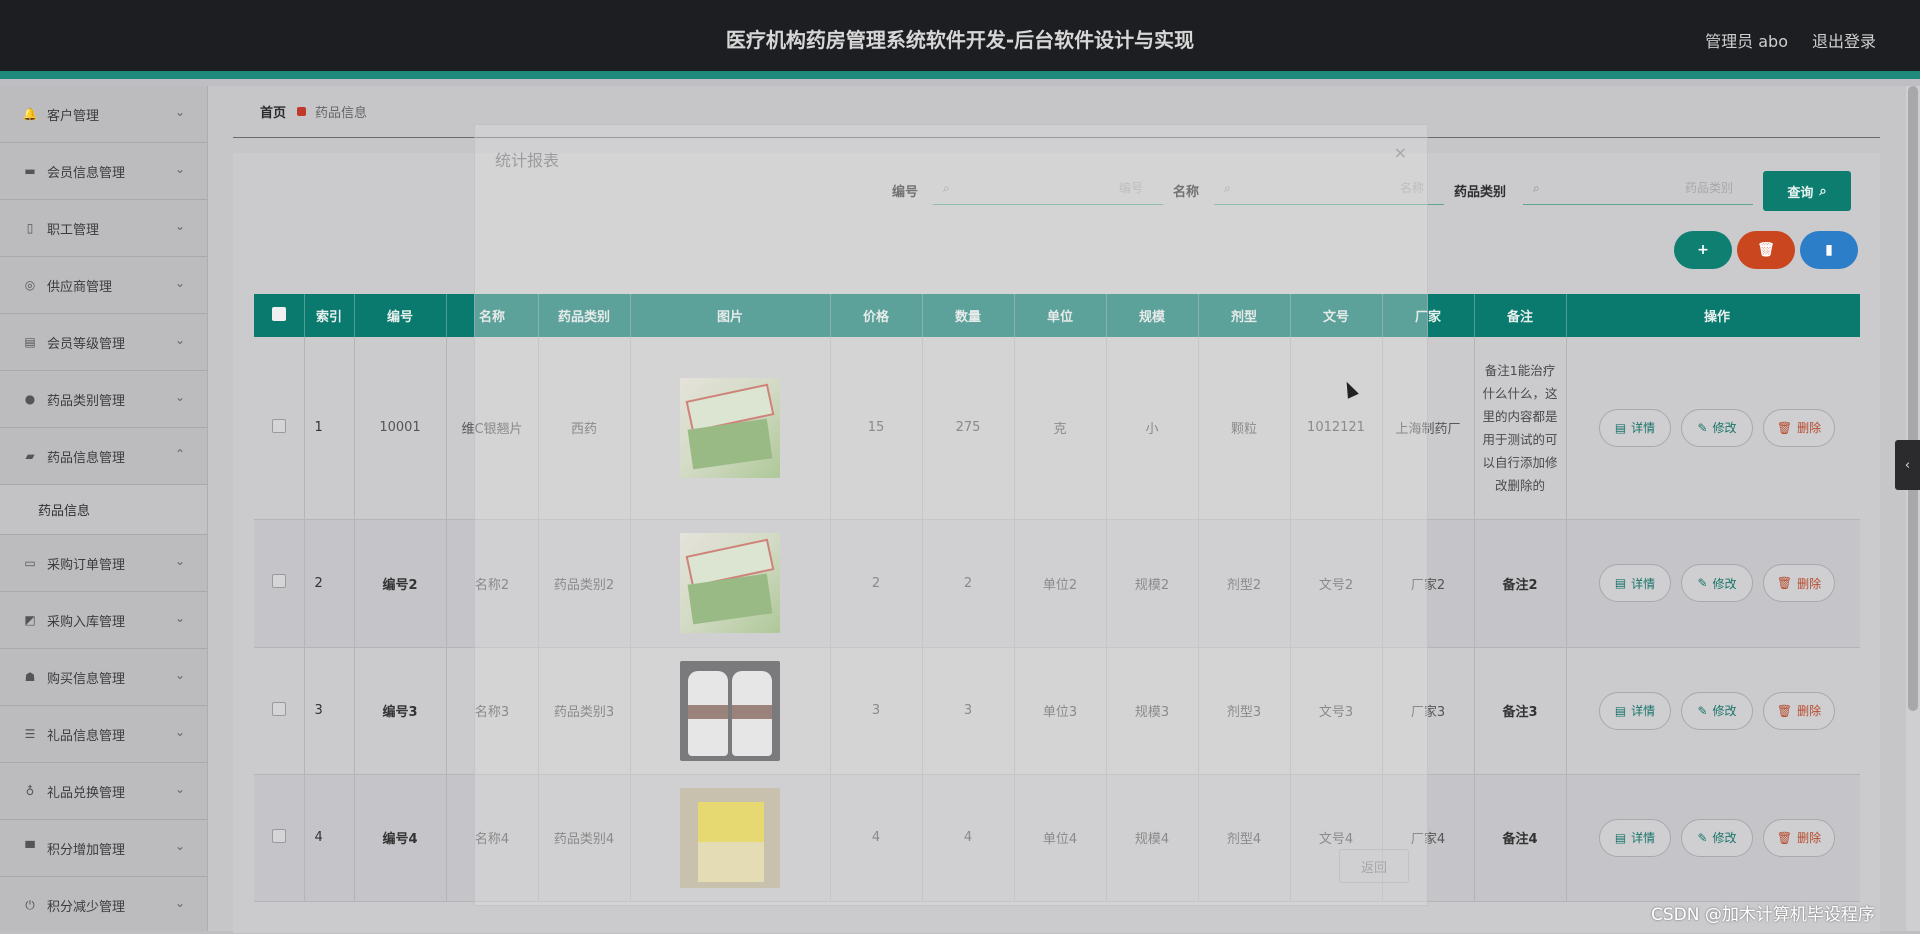 The image size is (1920, 934). I want to click on sidebar-item-staff: ▯ 职工管理 ⌄, so click(103, 228).